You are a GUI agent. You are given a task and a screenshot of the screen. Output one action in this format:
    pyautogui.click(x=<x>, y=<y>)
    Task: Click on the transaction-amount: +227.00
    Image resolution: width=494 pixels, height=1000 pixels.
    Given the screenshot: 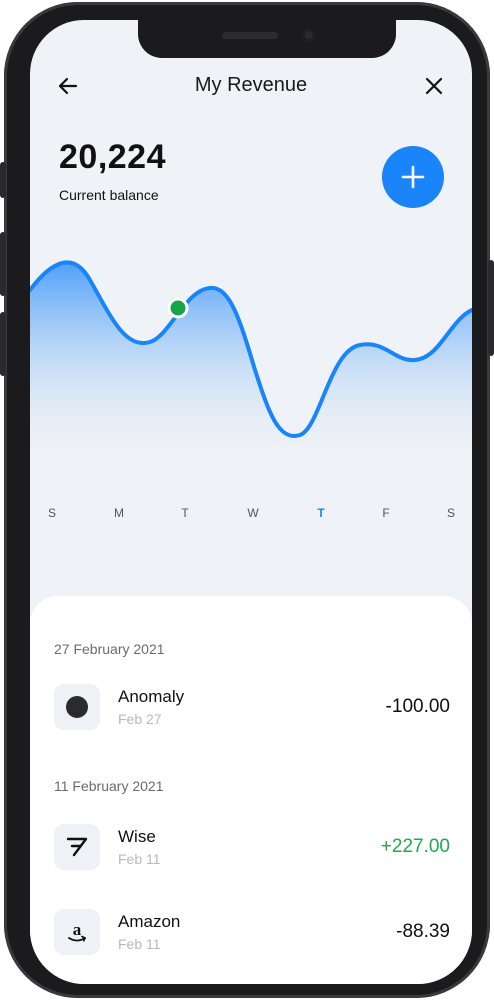 What is the action you would take?
    pyautogui.click(x=415, y=846)
    